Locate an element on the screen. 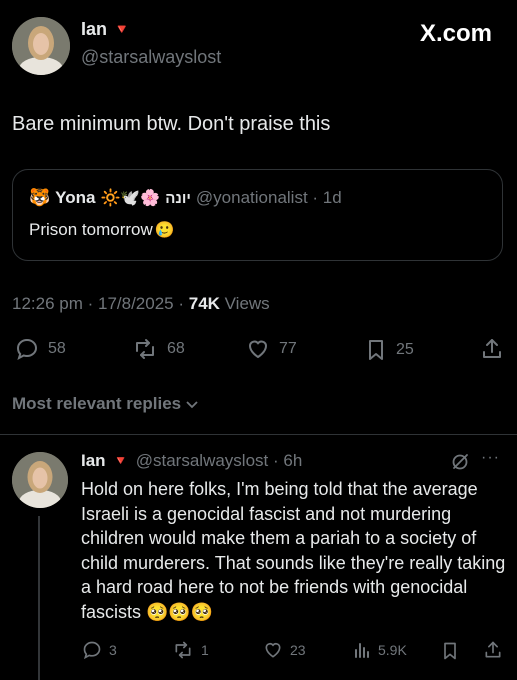 The width and height of the screenshot is (517, 680). post-text: Bare minimum btw. Don't praise this is located at coordinates (171, 124).